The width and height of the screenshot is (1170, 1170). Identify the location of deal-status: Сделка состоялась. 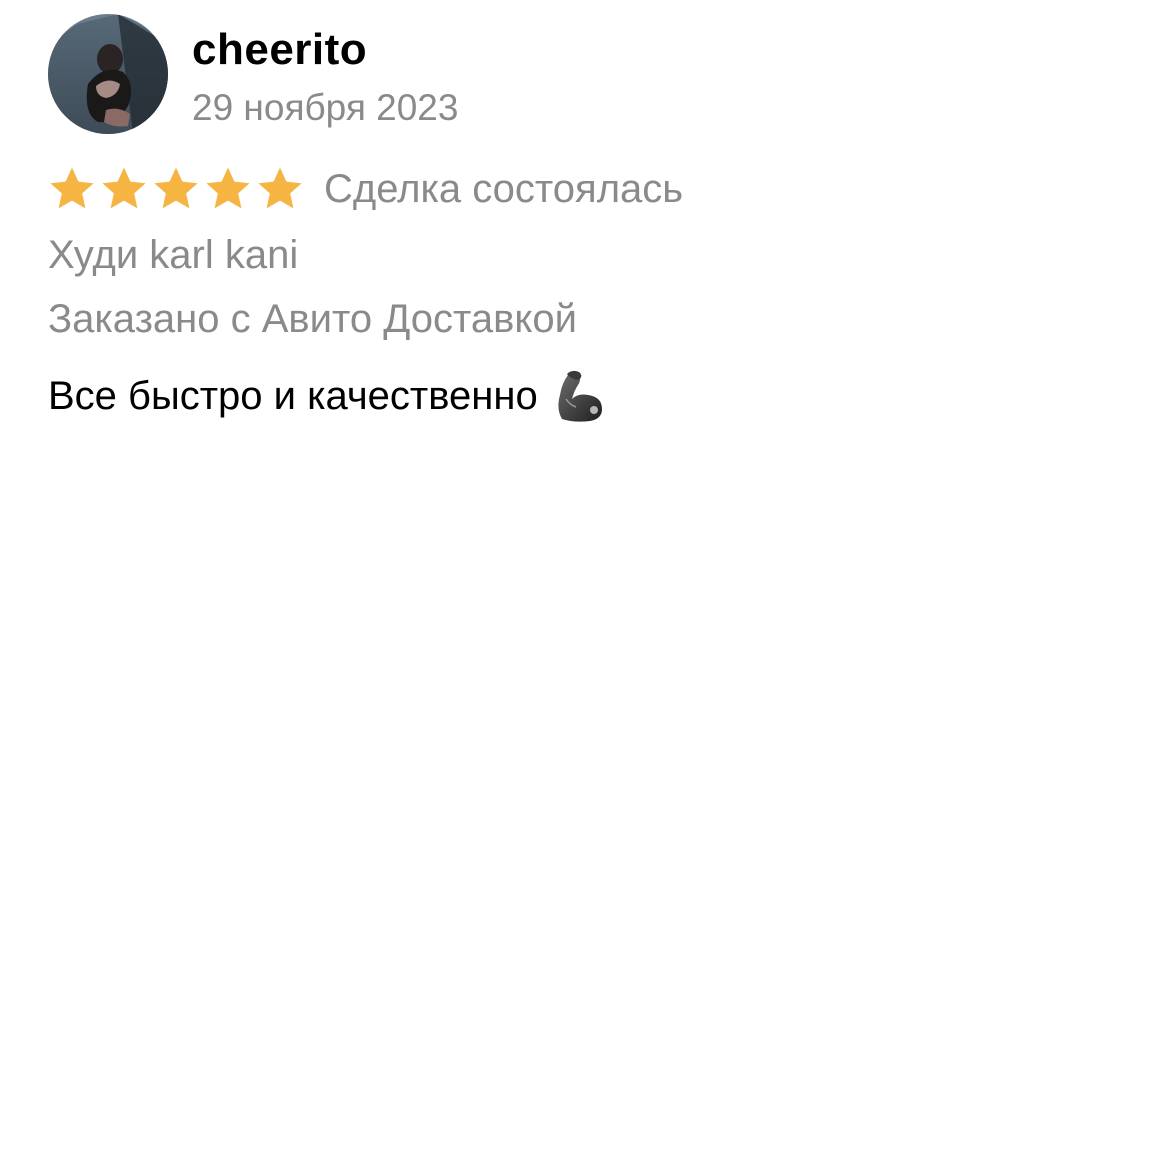
(504, 189).